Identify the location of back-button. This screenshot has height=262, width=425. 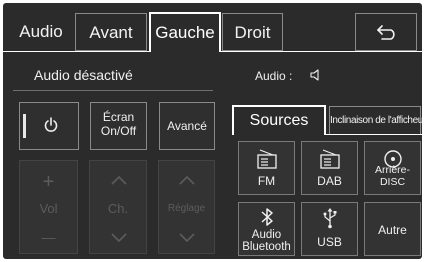
(386, 32).